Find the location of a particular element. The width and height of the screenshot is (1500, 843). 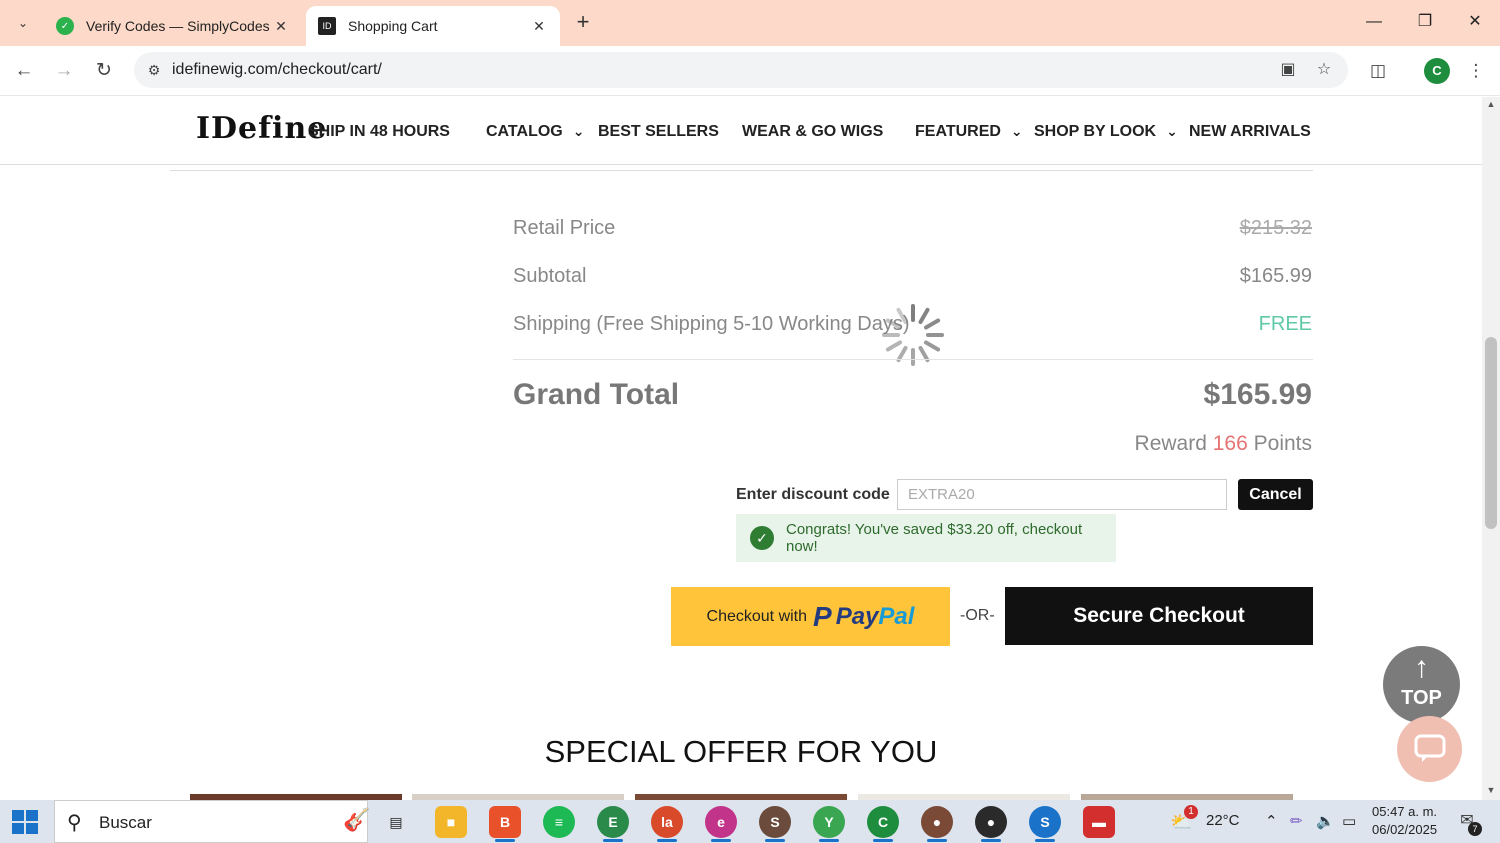

chevron-up-icon: ⌃ is located at coordinates (1271, 821).